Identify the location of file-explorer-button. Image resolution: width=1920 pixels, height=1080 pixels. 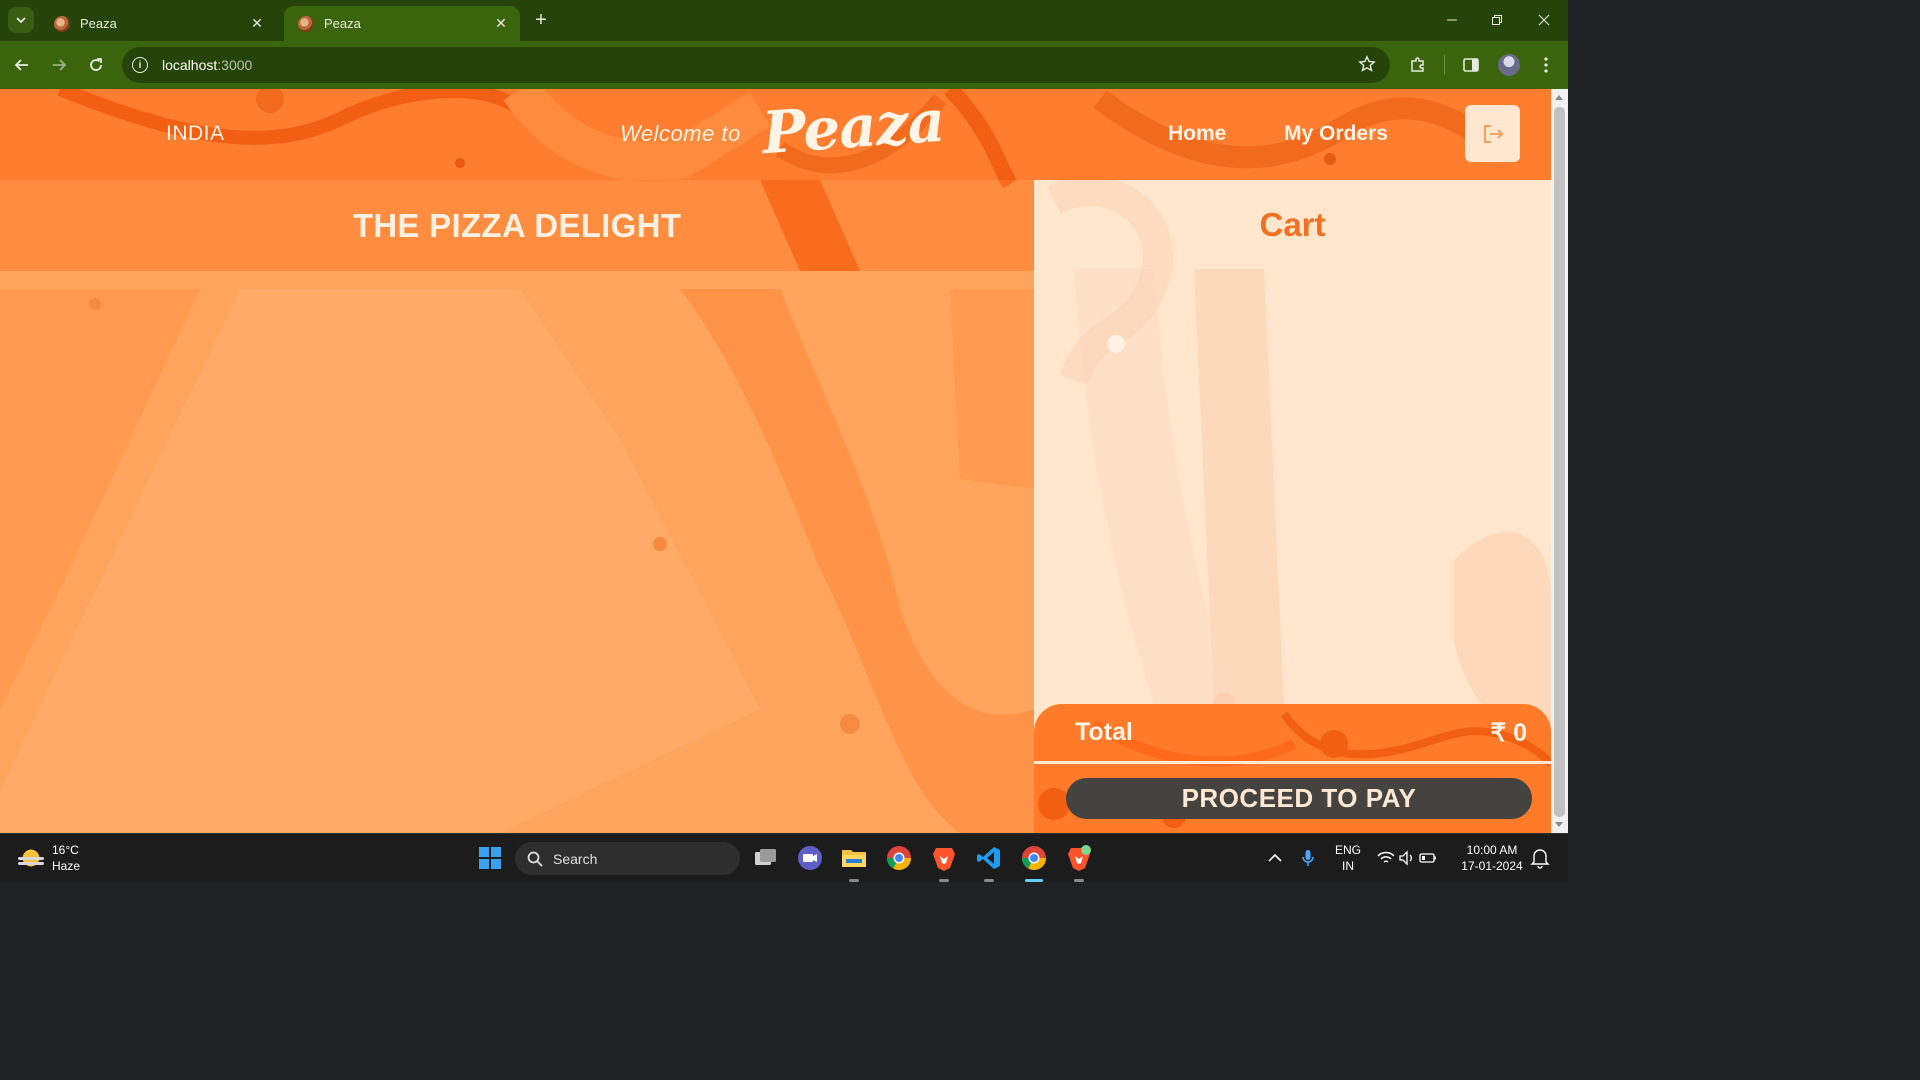
(854, 858).